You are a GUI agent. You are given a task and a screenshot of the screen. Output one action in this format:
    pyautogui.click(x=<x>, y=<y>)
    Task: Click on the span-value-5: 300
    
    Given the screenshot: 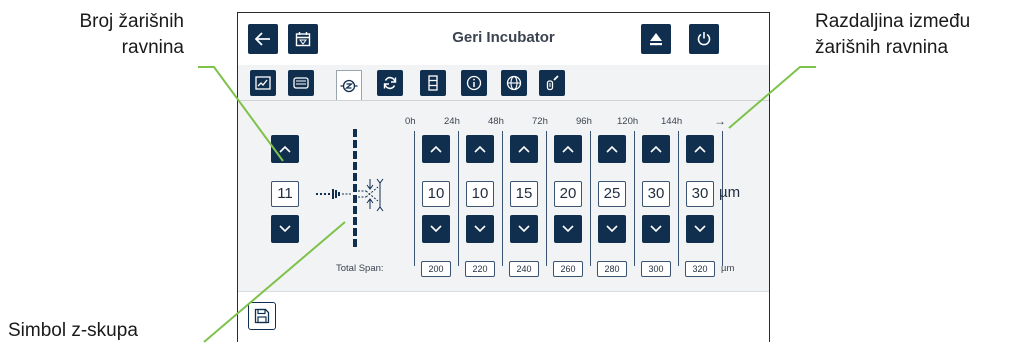 What is the action you would take?
    pyautogui.click(x=656, y=269)
    